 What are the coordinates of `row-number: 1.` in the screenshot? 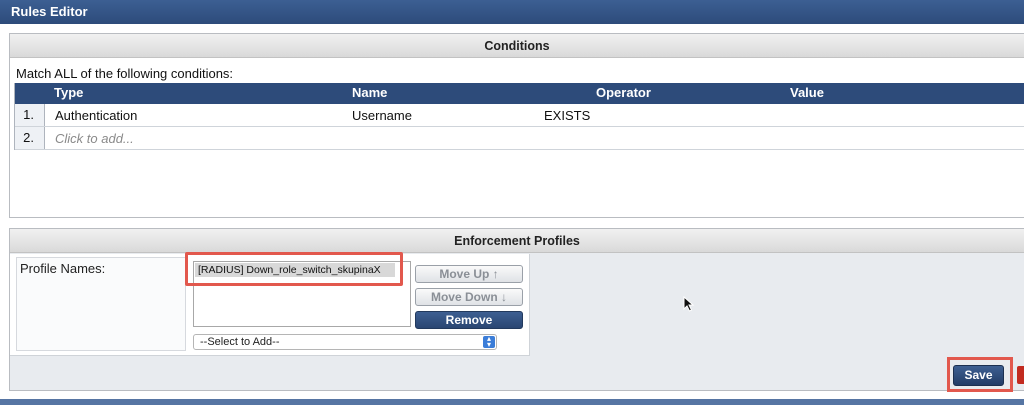 It's located at (30, 115).